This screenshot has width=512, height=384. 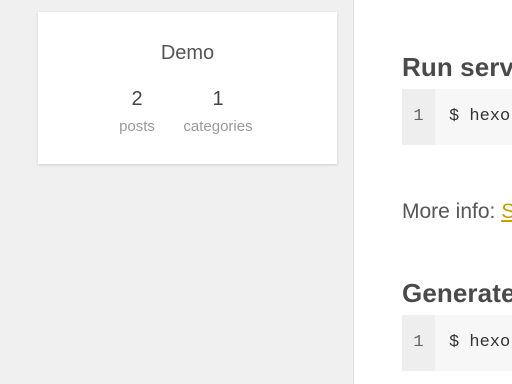 What do you see at coordinates (218, 111) in the screenshot?
I see `categories-stat: 1 categories` at bounding box center [218, 111].